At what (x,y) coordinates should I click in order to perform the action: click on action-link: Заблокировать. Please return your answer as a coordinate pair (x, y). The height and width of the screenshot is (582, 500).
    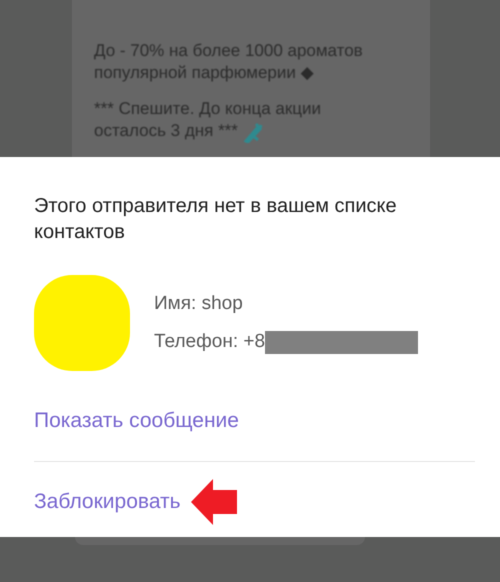
    Looking at the image, I should click on (107, 502).